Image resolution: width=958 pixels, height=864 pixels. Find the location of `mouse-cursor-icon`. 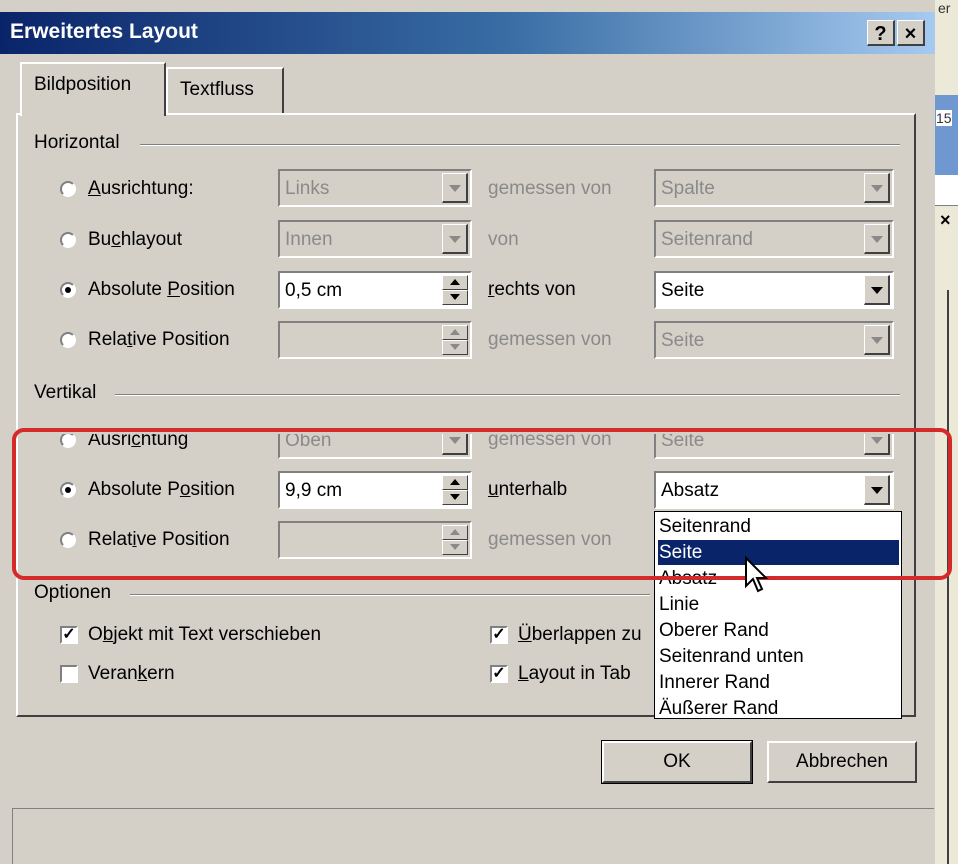

mouse-cursor-icon is located at coordinates (757, 574).